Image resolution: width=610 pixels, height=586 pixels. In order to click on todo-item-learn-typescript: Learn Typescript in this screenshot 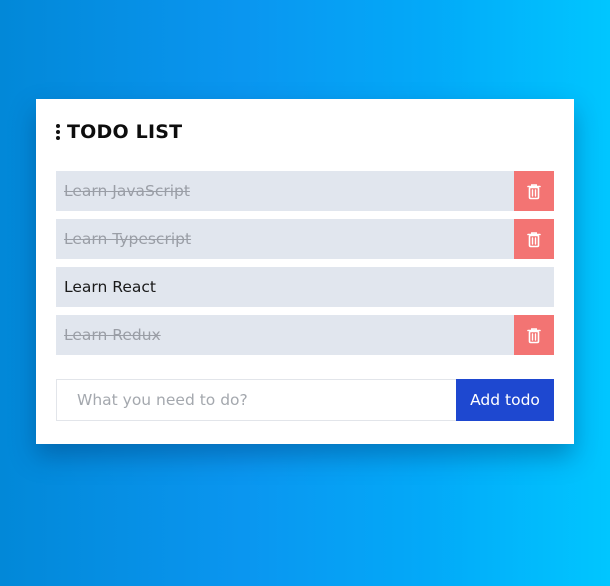, I will do `click(305, 239)`.